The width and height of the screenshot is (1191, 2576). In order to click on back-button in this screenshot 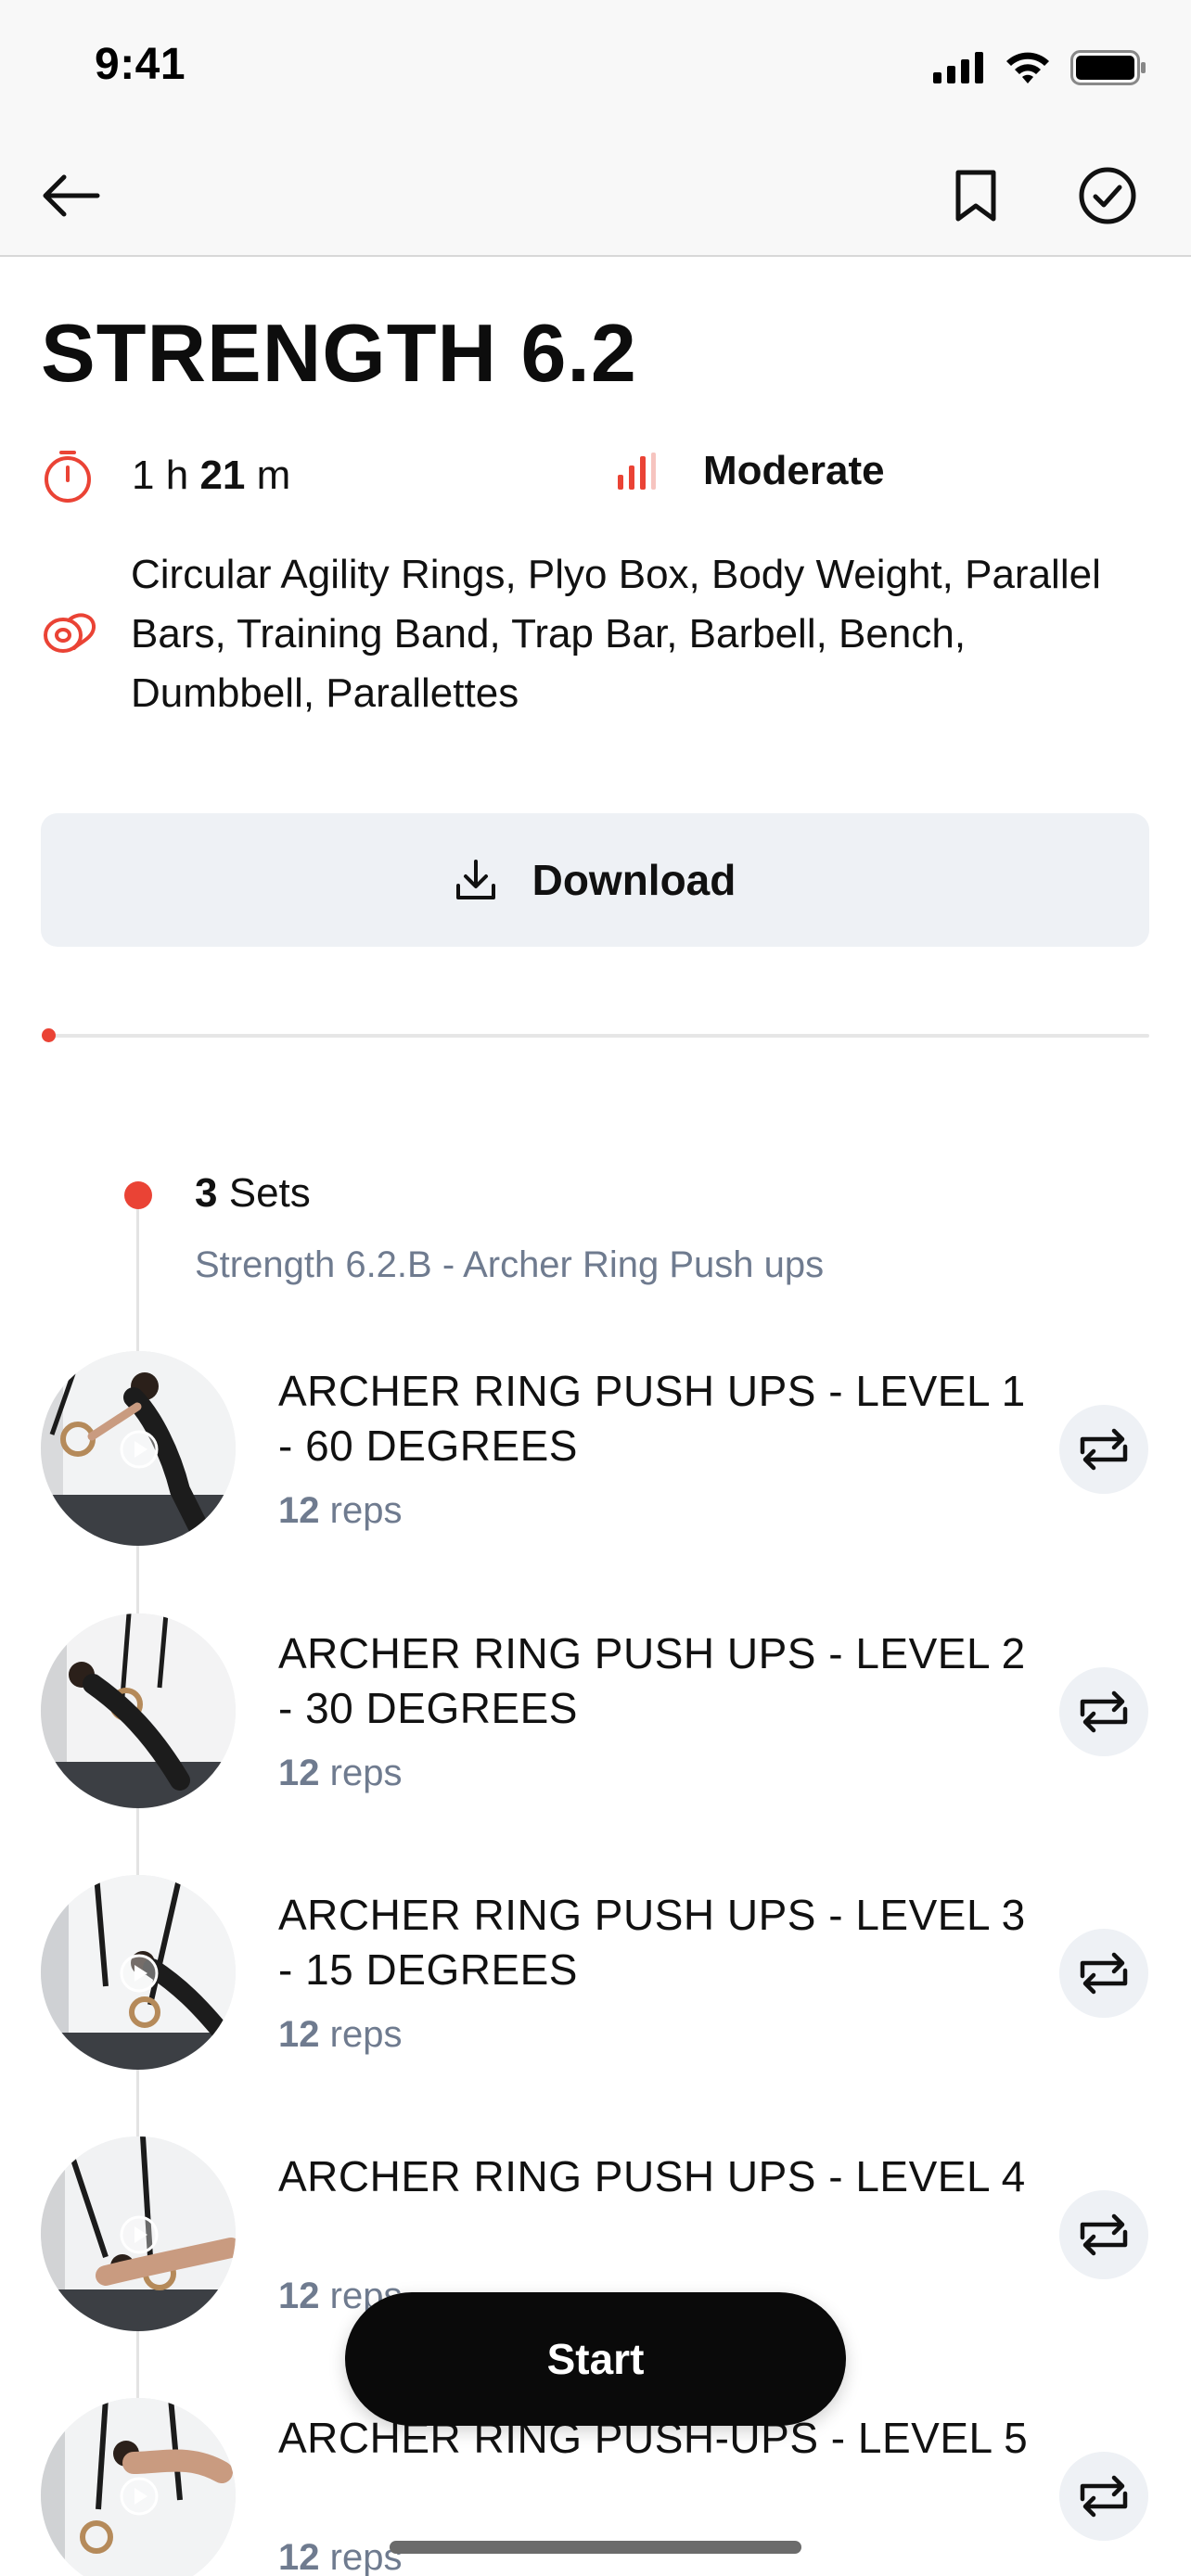, I will do `click(70, 196)`.